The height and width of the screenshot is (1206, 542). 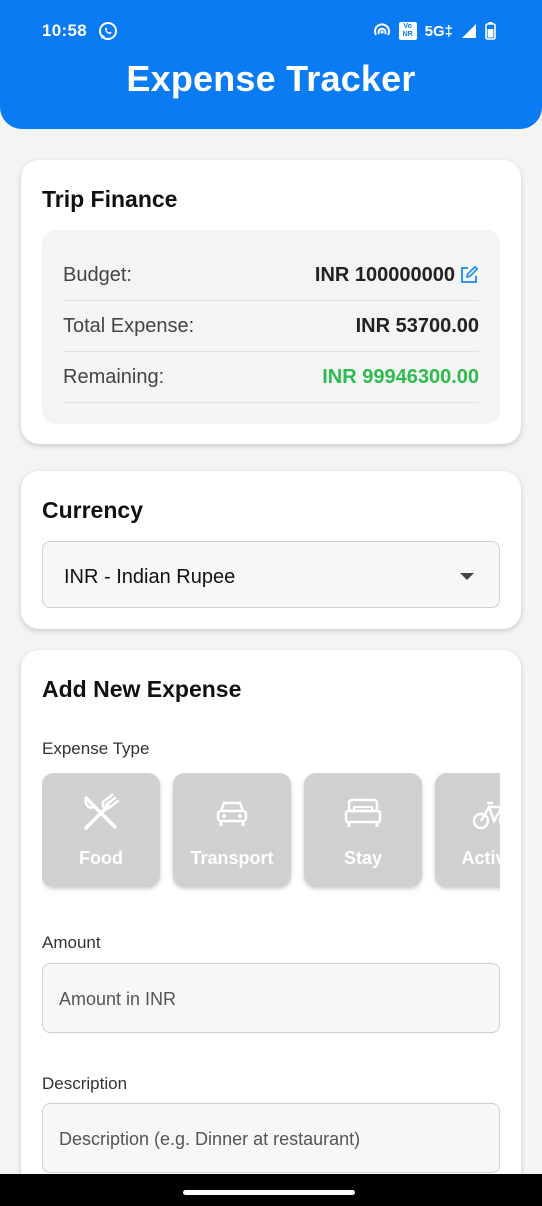 What do you see at coordinates (417, 326) in the screenshot?
I see `total-expense-value: INR 53700.00` at bounding box center [417, 326].